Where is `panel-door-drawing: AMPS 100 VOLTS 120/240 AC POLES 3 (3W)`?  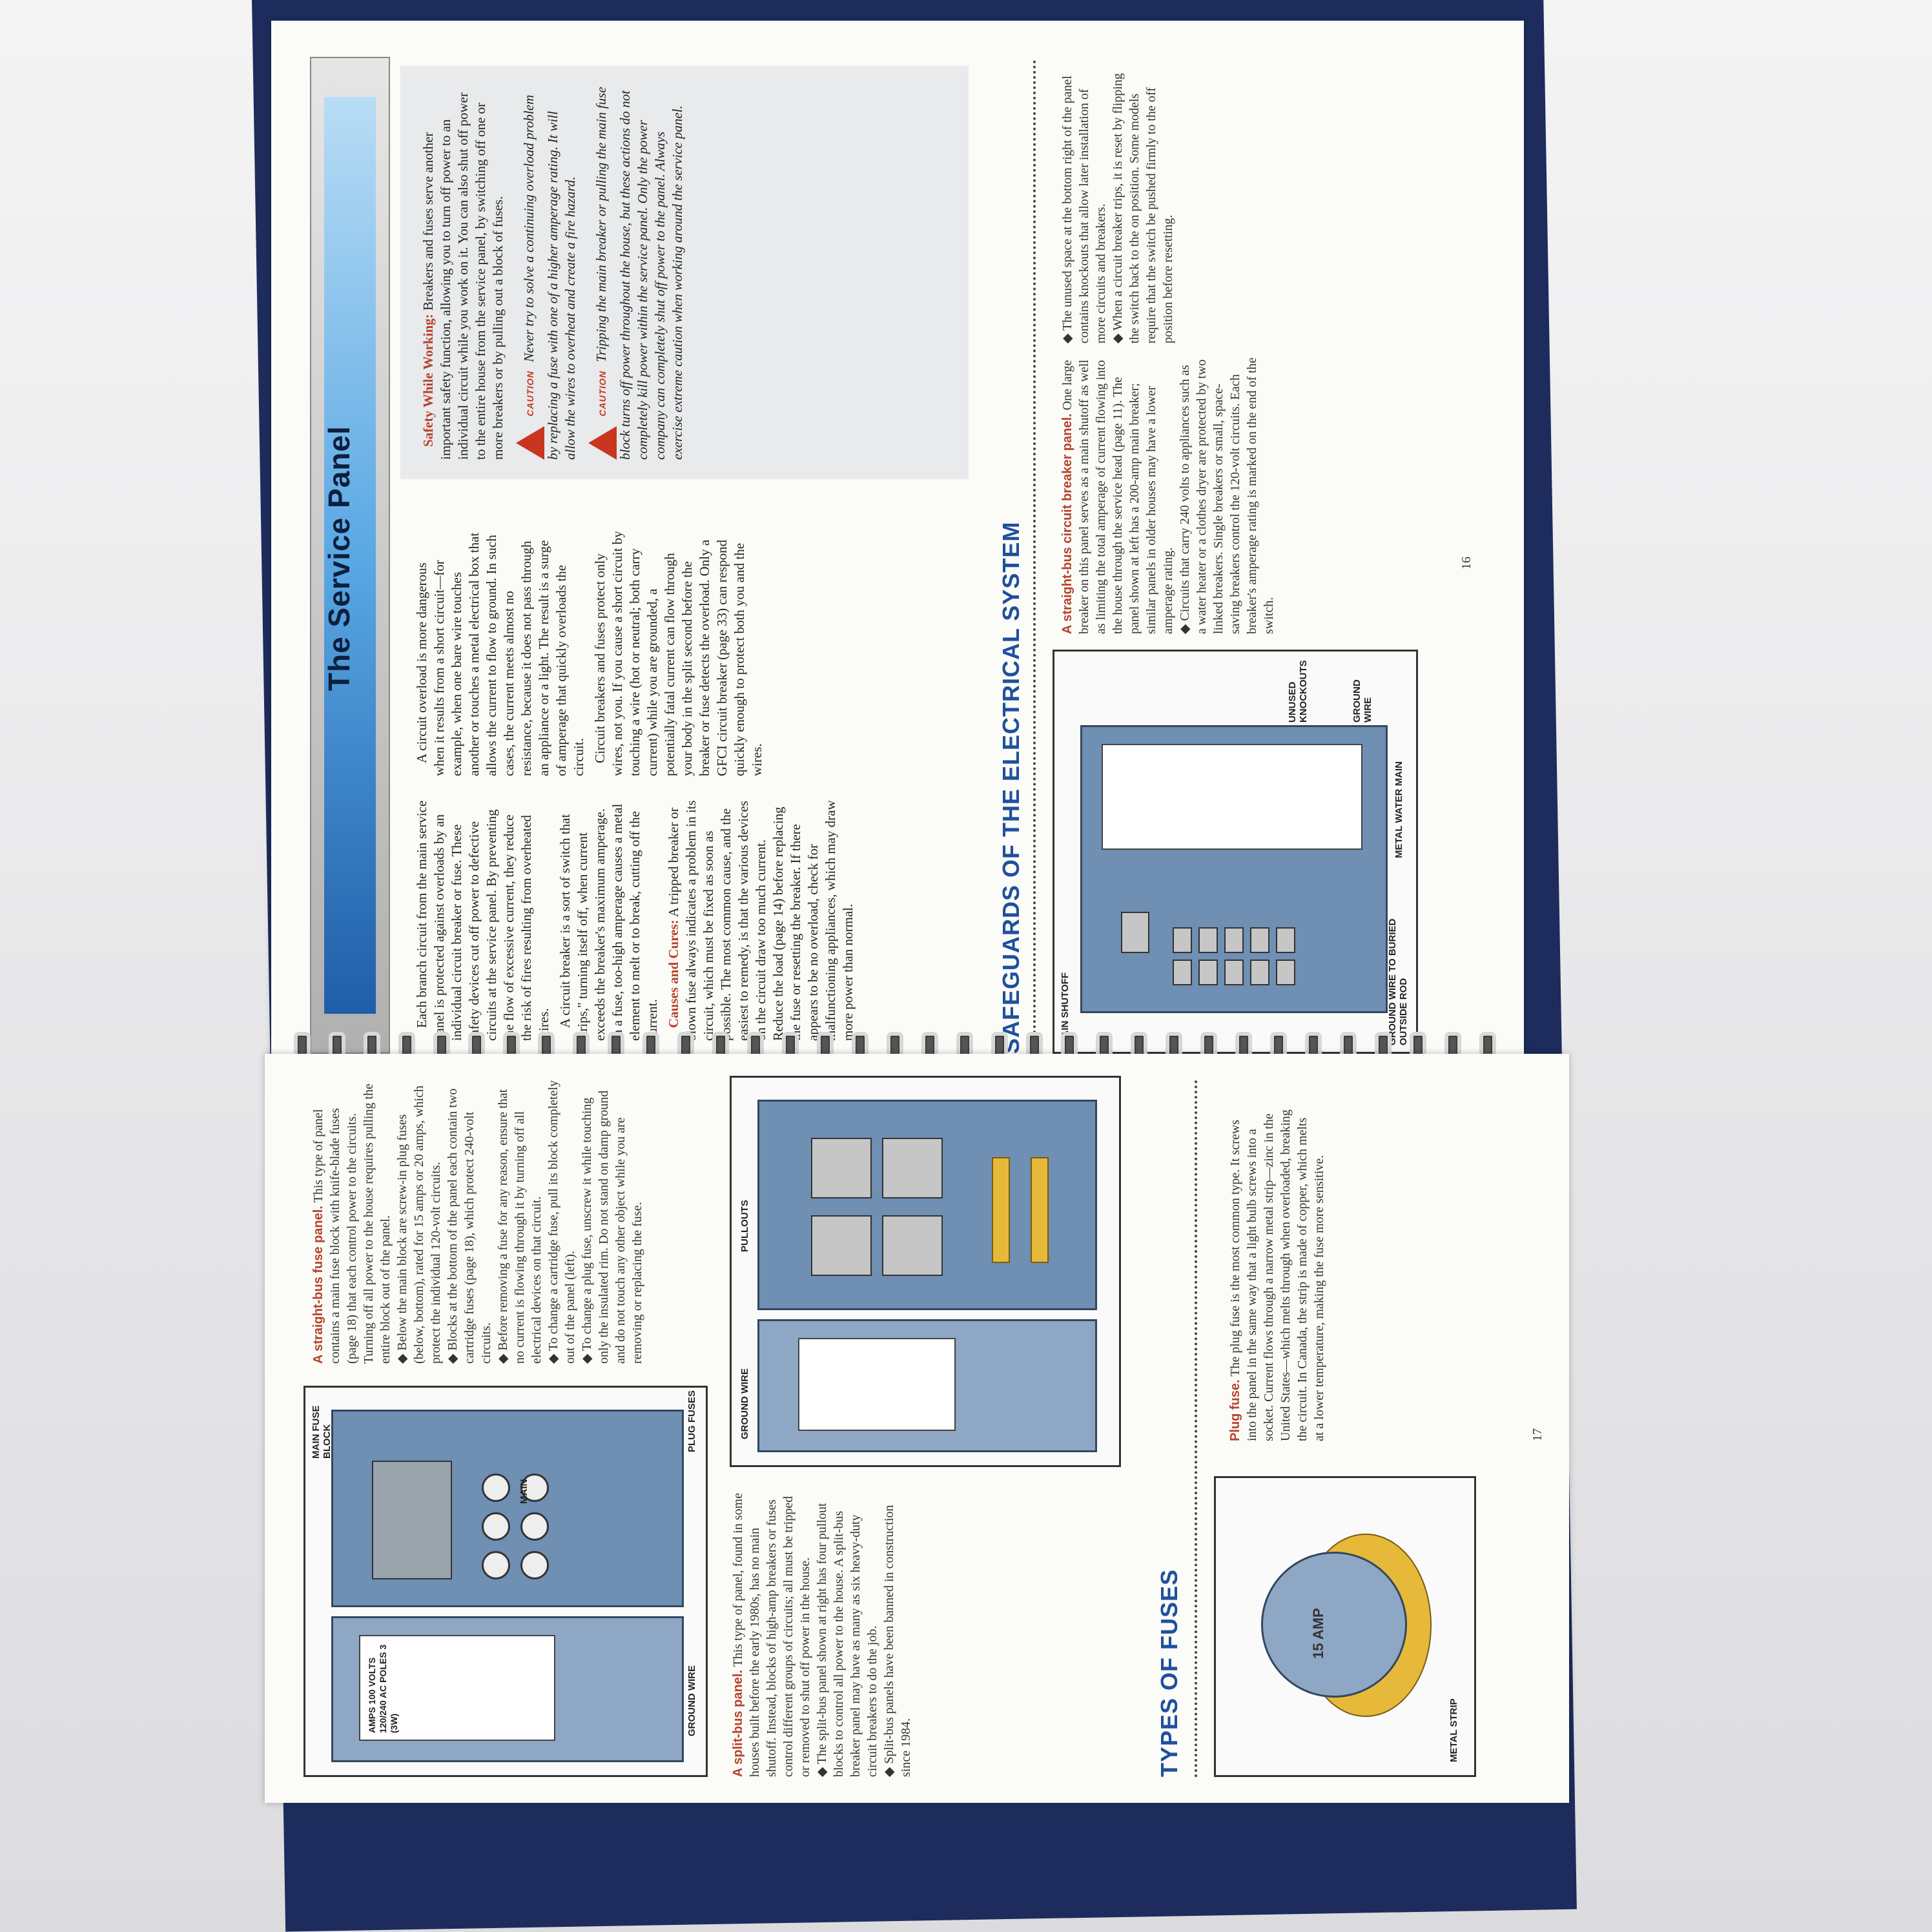
panel-door-drawing: AMPS 100 VOLTS 120/240 AC POLES 3 (3W) is located at coordinates (507, 1689).